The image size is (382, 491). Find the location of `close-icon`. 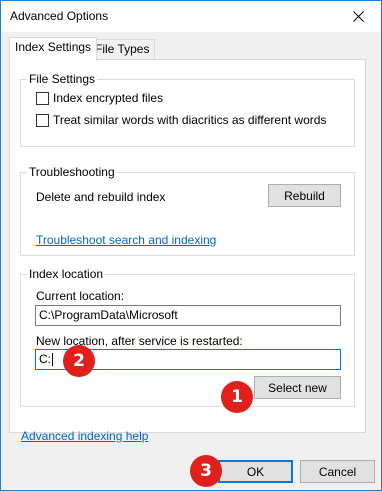

close-icon is located at coordinates (358, 16).